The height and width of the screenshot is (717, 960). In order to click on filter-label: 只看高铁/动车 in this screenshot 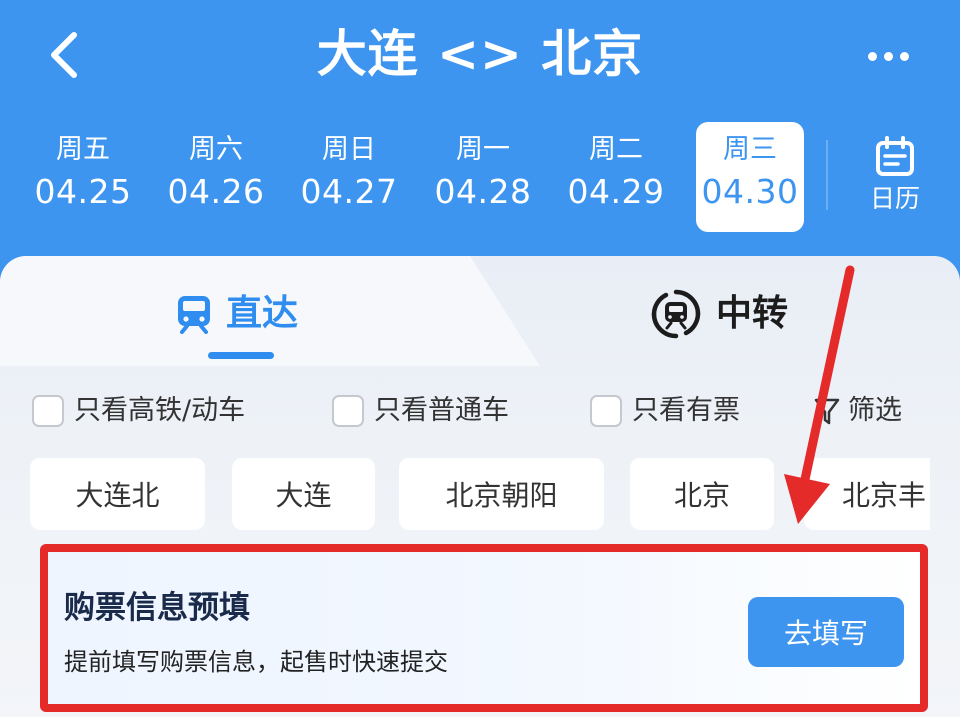, I will do `click(160, 410)`.